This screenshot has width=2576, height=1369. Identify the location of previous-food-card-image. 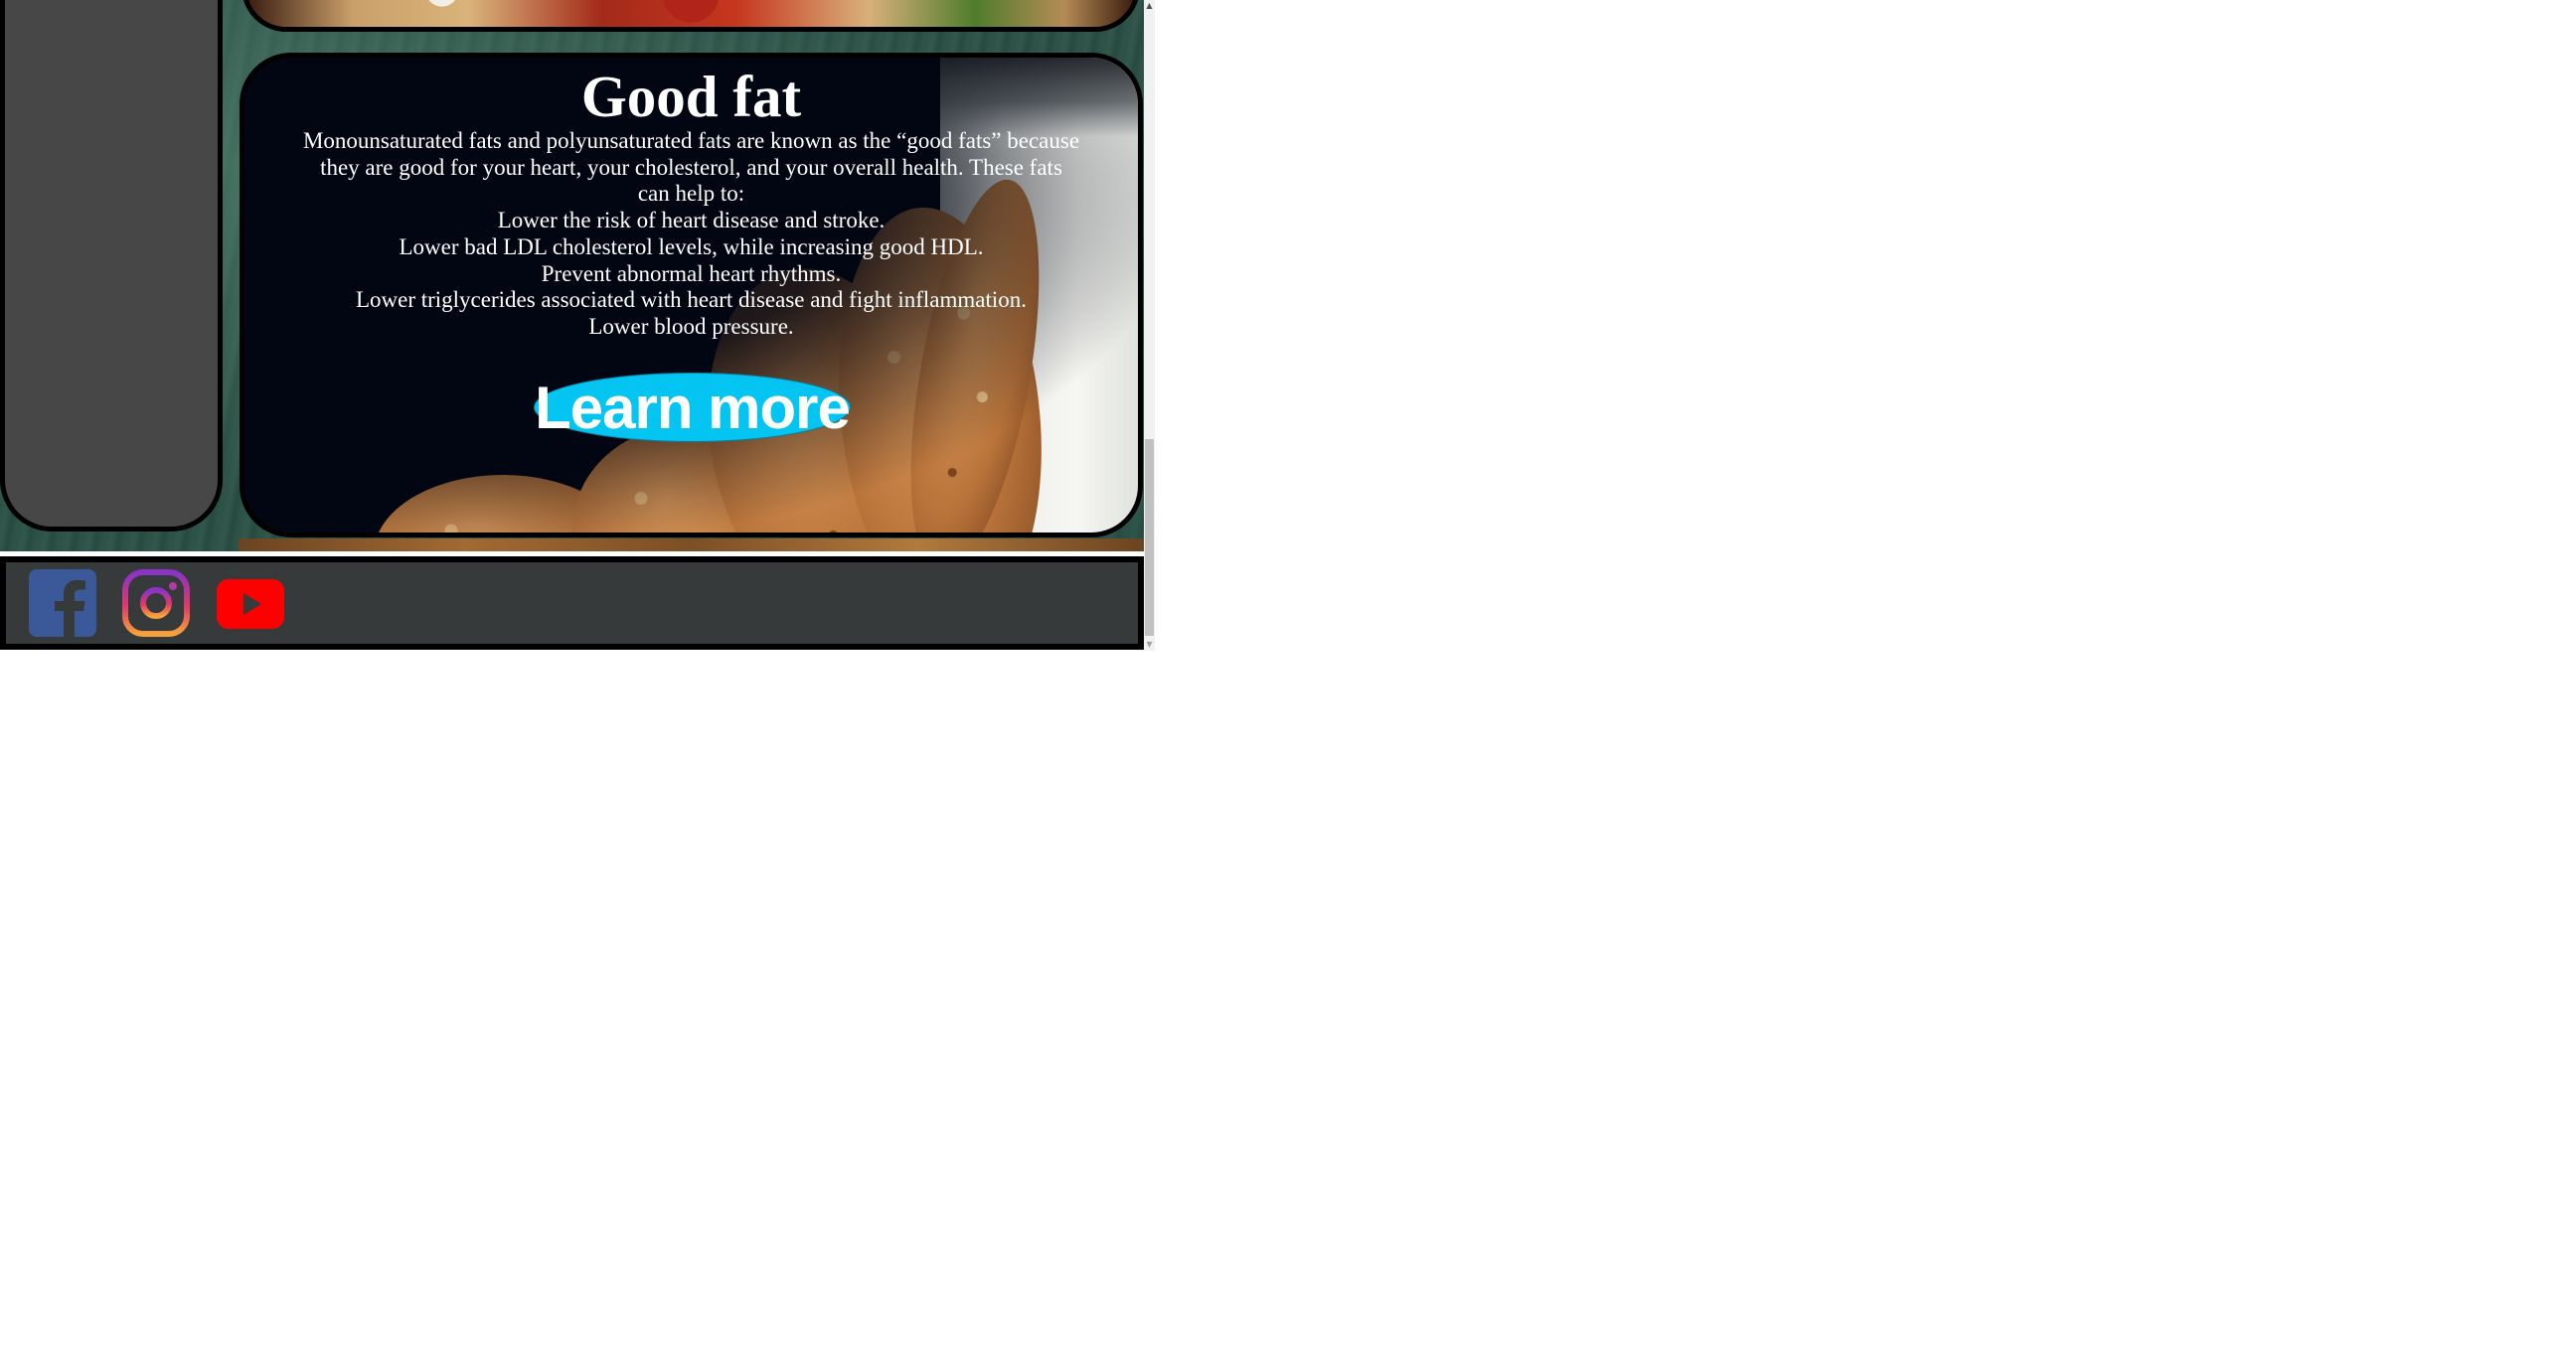
(691, 16).